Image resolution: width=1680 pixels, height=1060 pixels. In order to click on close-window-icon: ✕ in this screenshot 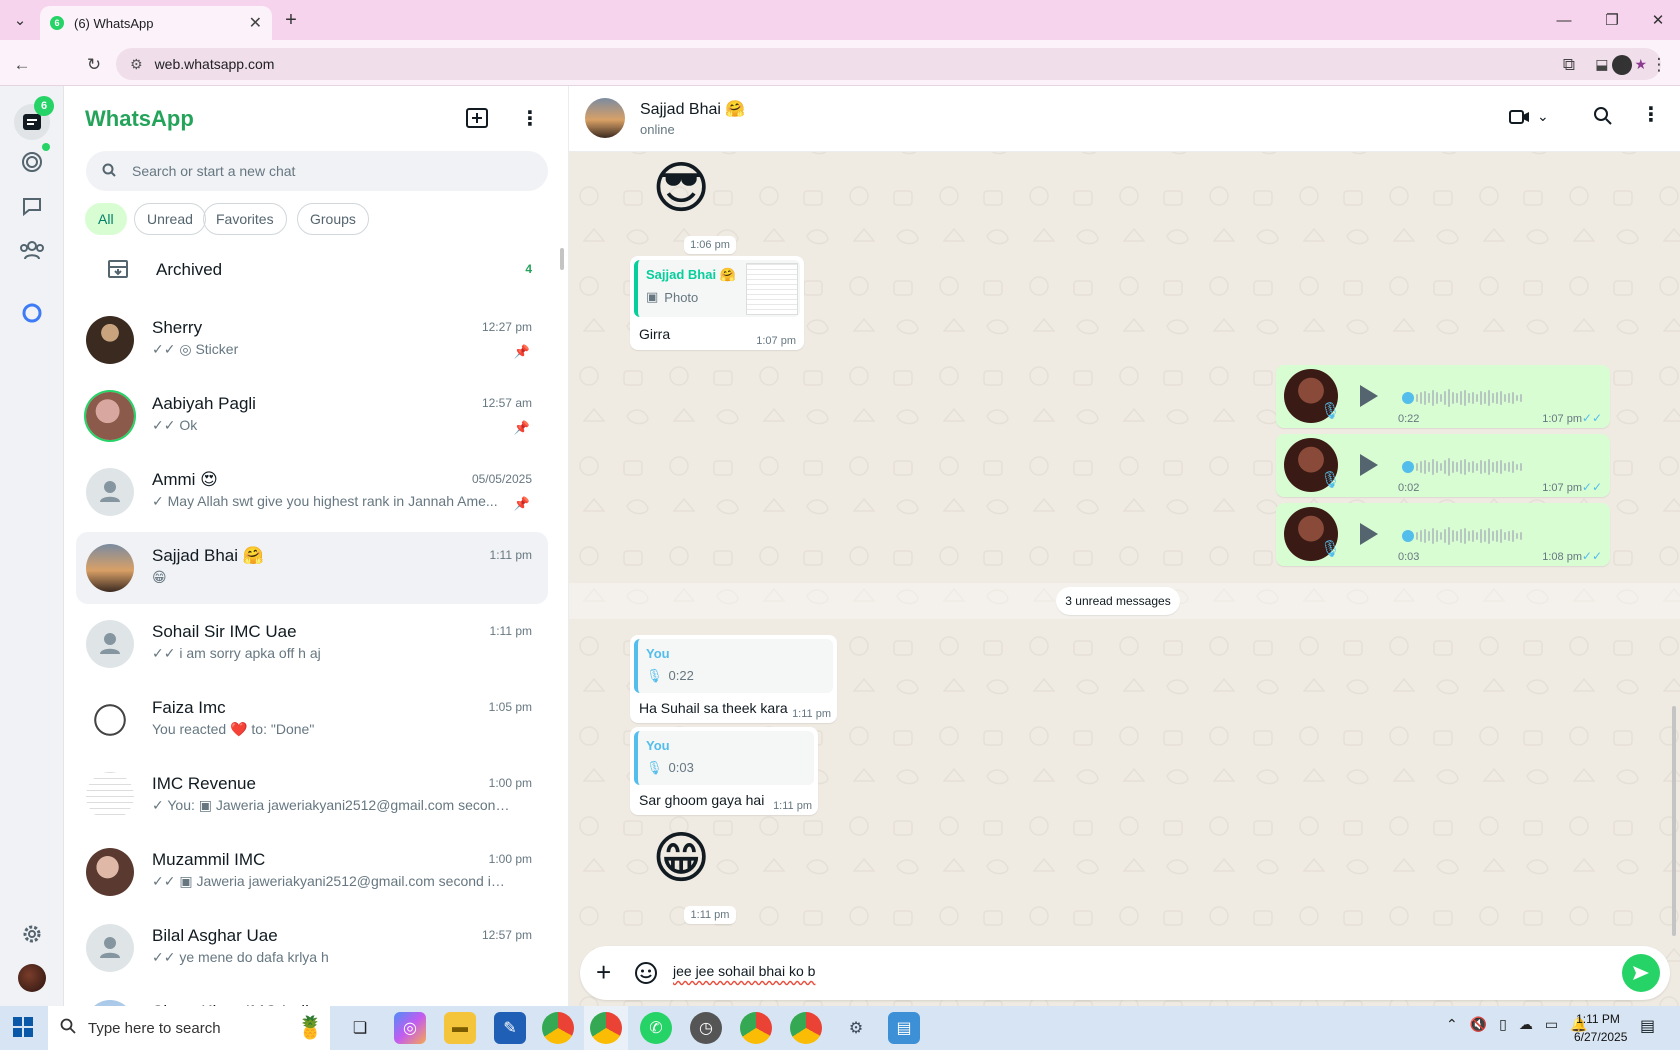, I will do `click(1658, 20)`.